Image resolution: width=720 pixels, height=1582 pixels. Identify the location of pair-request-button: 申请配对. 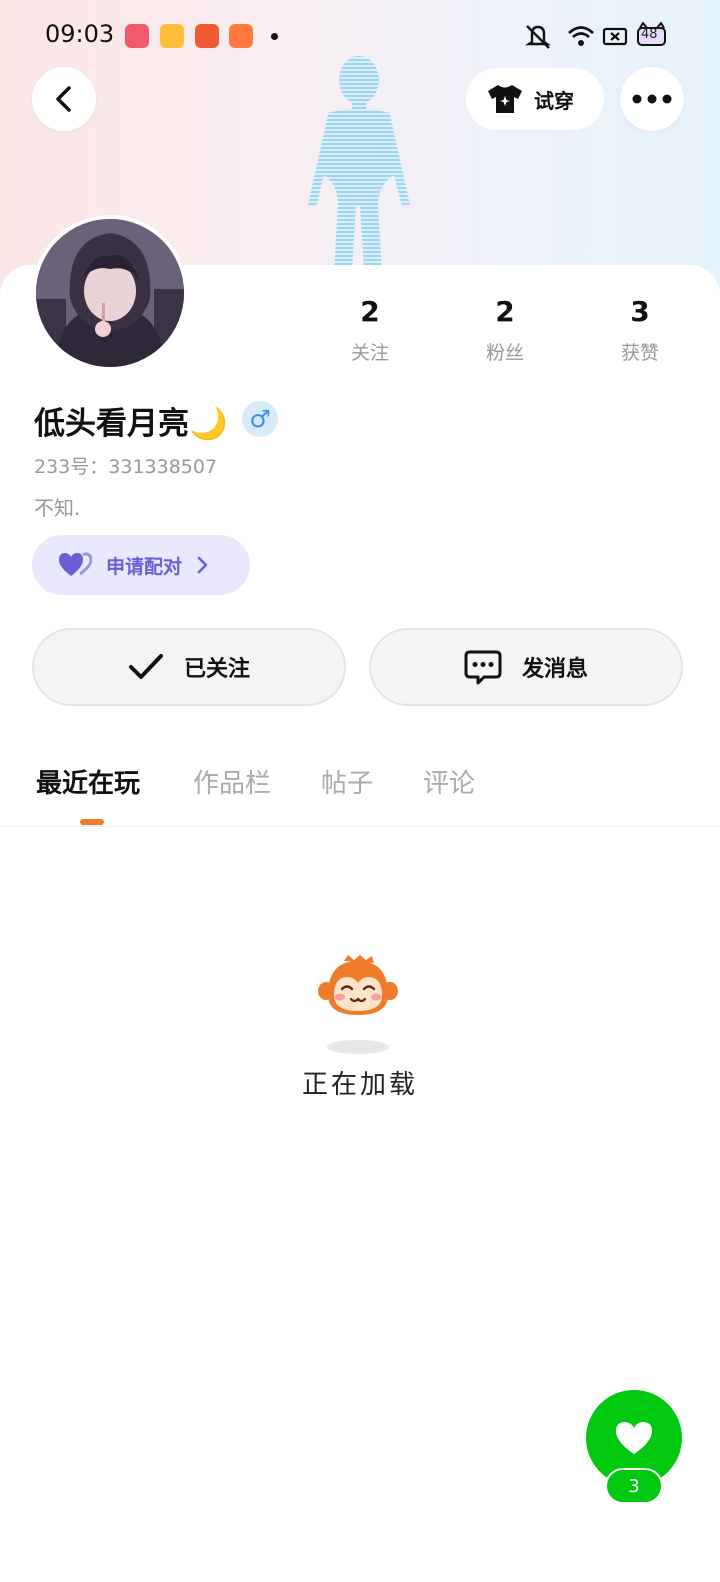
(141, 565).